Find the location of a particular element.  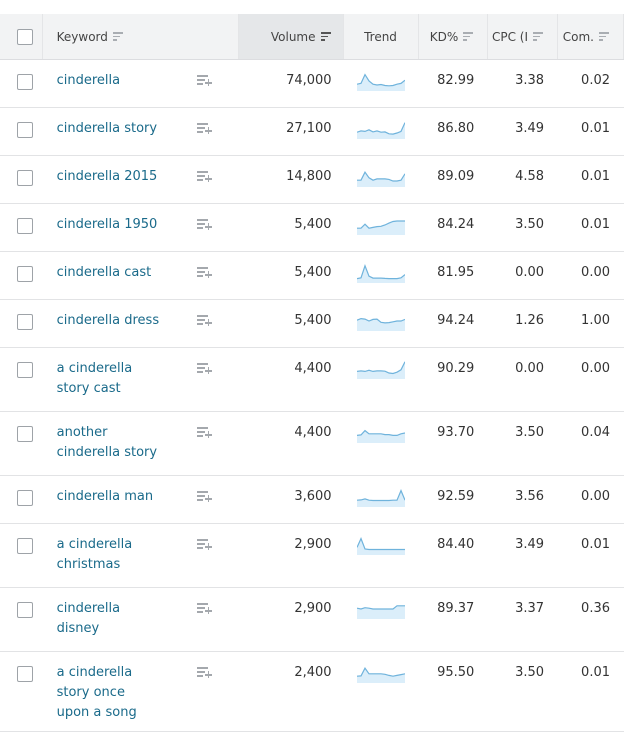

header-volume: Volume is located at coordinates (291, 36).